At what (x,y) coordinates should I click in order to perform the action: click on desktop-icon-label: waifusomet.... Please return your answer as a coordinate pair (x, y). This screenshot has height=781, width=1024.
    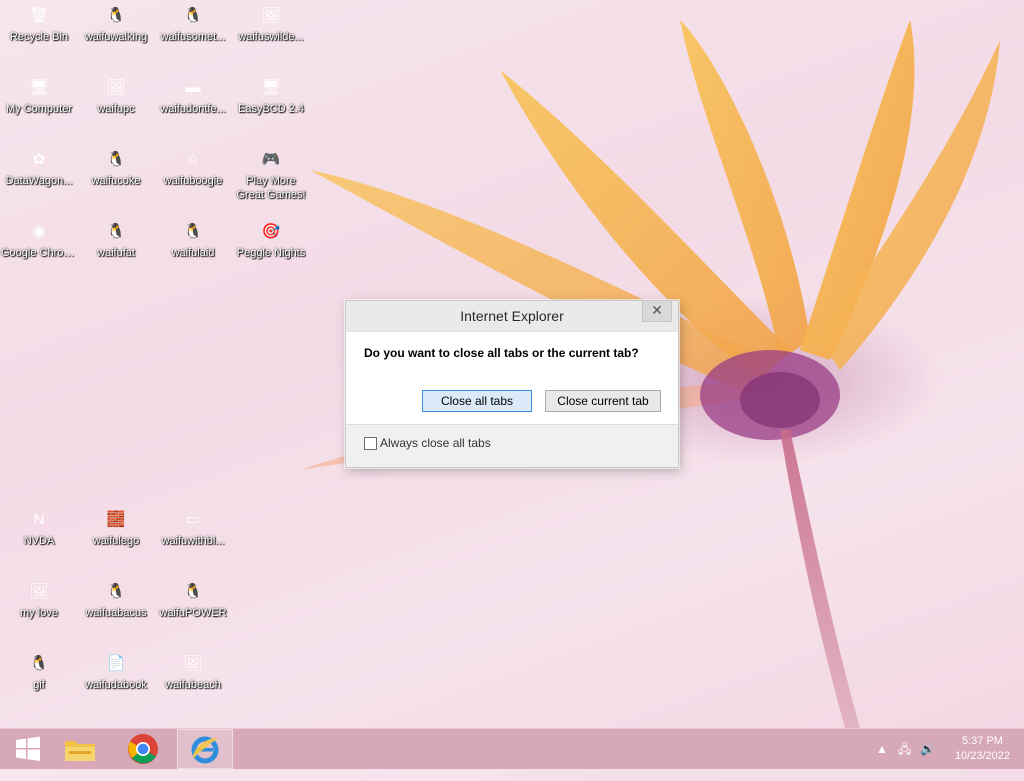
    Looking at the image, I should click on (193, 37).